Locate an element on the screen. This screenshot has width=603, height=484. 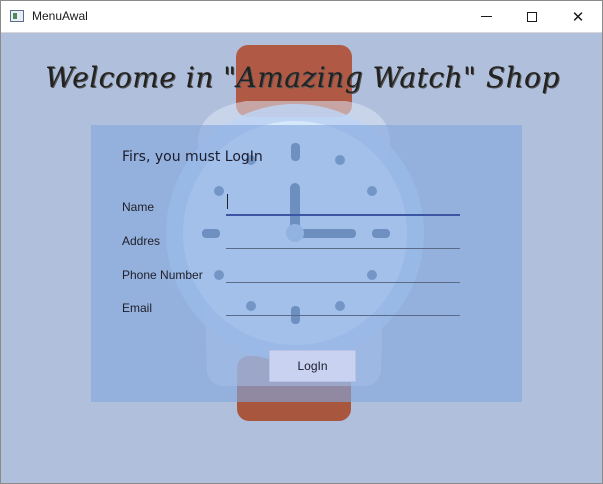
maximize-button is located at coordinates (532, 16).